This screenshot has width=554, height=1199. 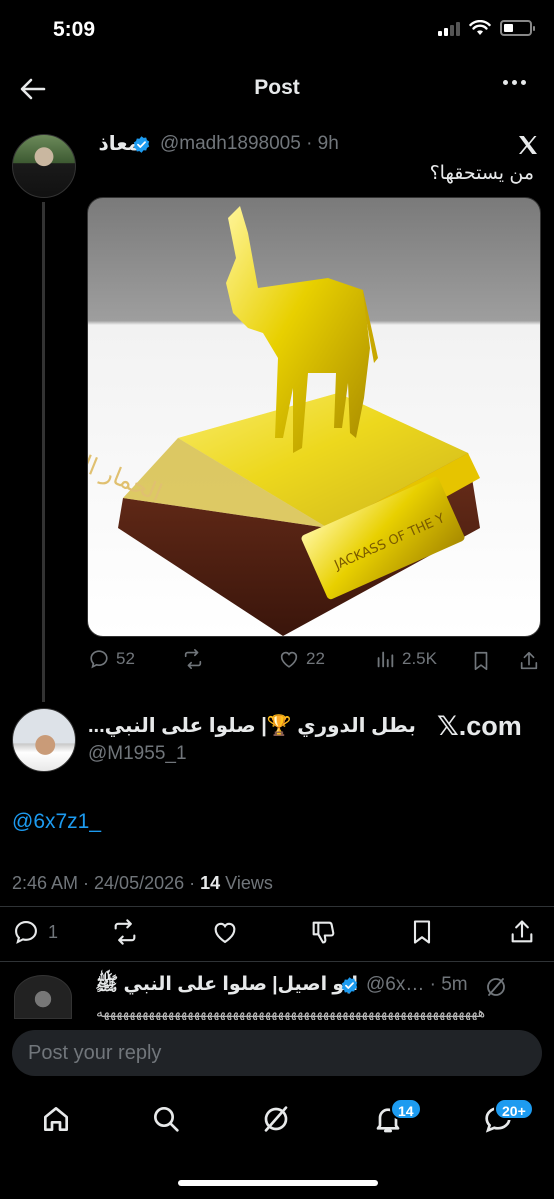 What do you see at coordinates (301, 659) in the screenshot?
I see `like-action: 22` at bounding box center [301, 659].